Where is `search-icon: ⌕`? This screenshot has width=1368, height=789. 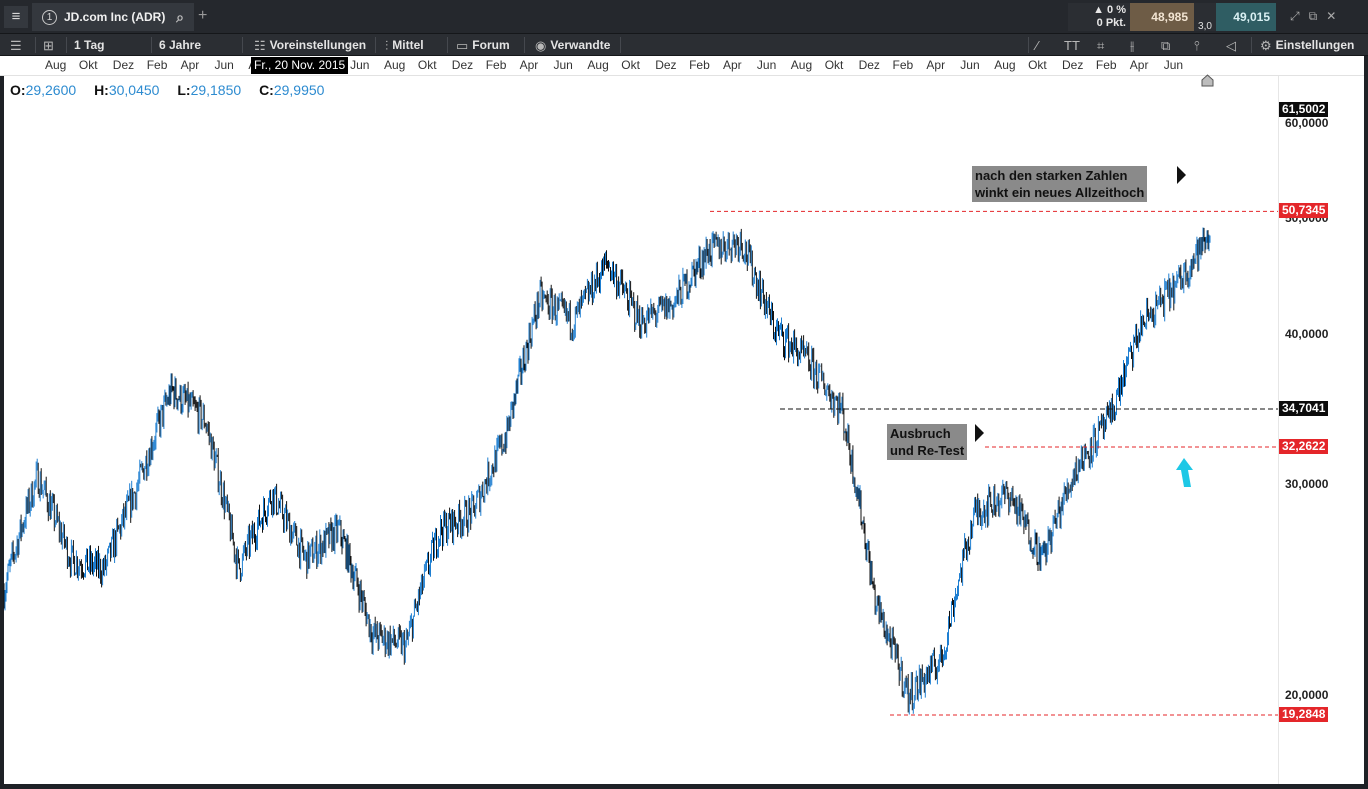 search-icon: ⌕ is located at coordinates (180, 17).